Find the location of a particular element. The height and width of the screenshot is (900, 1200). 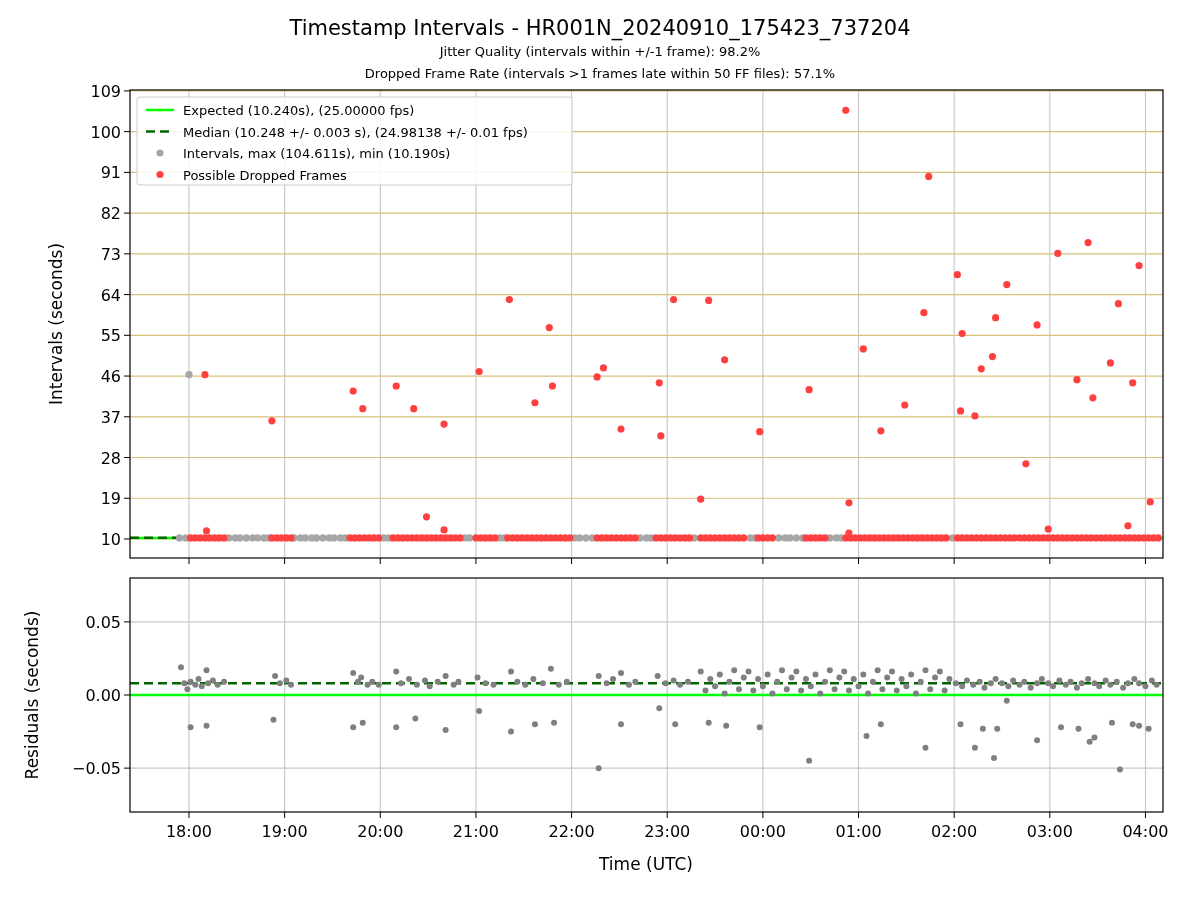

tick-label: 37 is located at coordinates (110, 417).